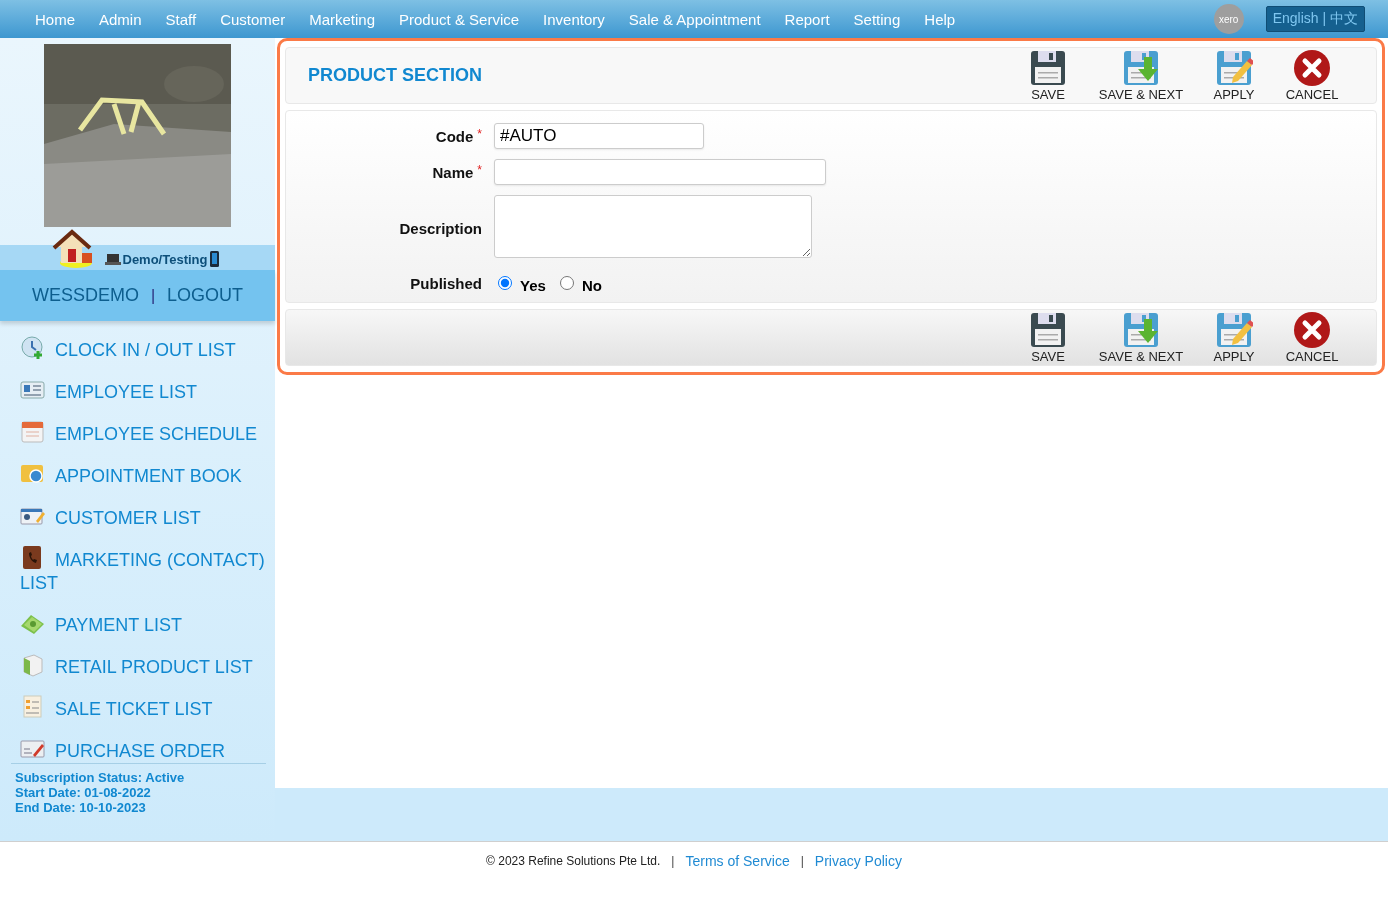 The width and height of the screenshot is (1388, 902). I want to click on nav-link: Admin, so click(120, 19).